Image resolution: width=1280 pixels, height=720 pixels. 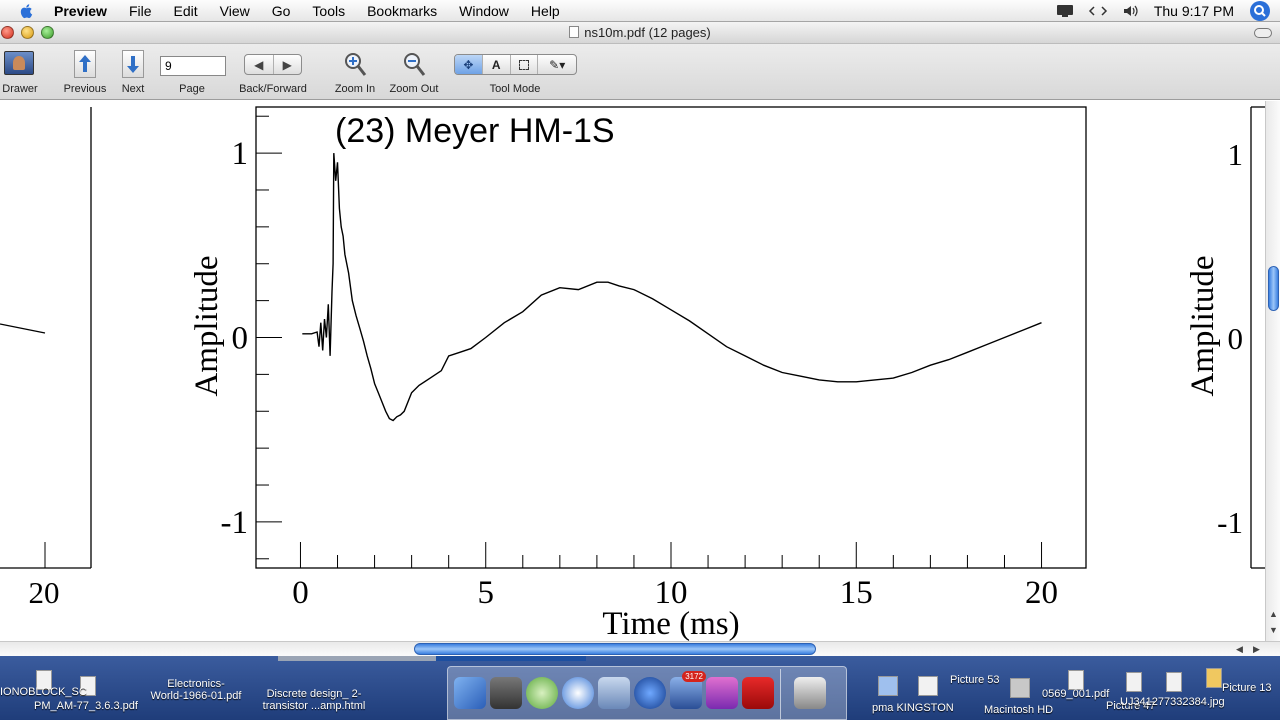 What do you see at coordinates (415, 65) in the screenshot?
I see `zoom-out-icon` at bounding box center [415, 65].